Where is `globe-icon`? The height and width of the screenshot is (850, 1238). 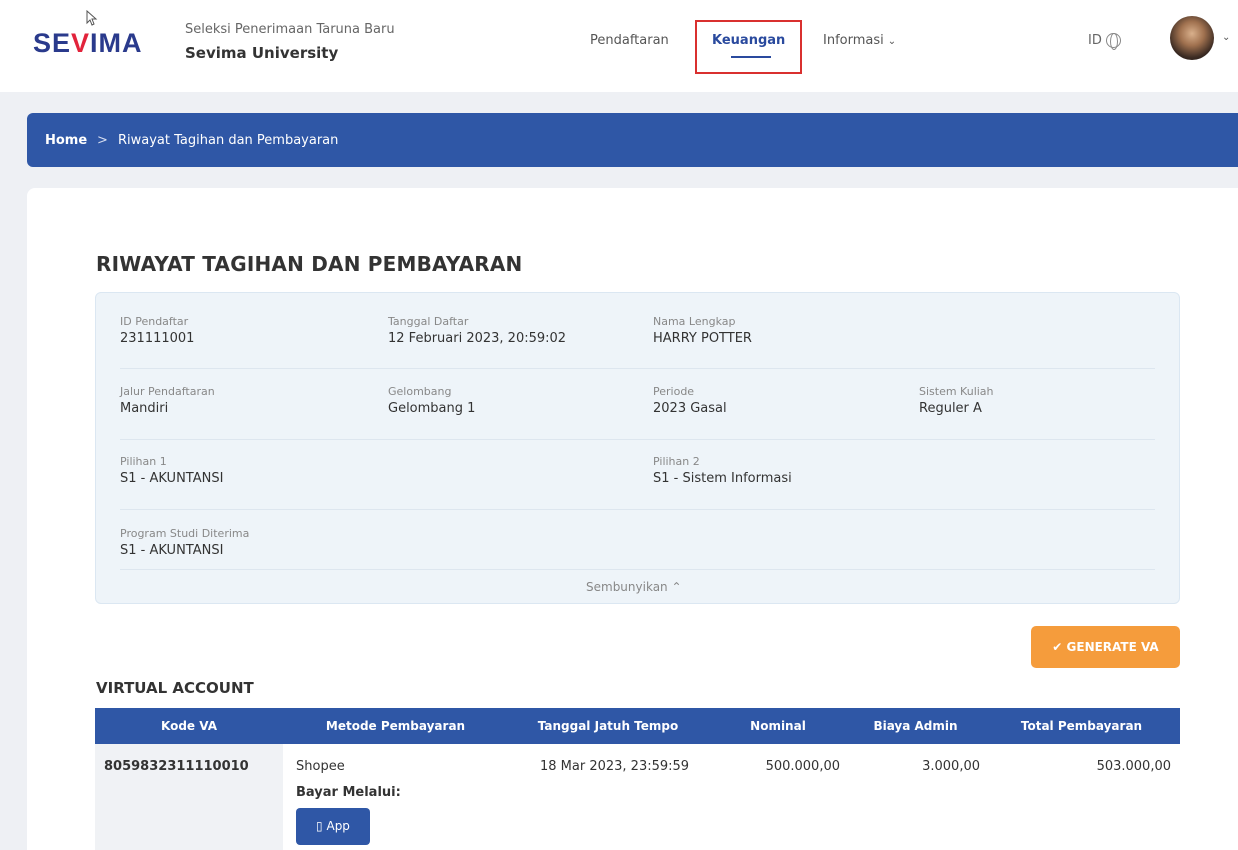 globe-icon is located at coordinates (1113, 41).